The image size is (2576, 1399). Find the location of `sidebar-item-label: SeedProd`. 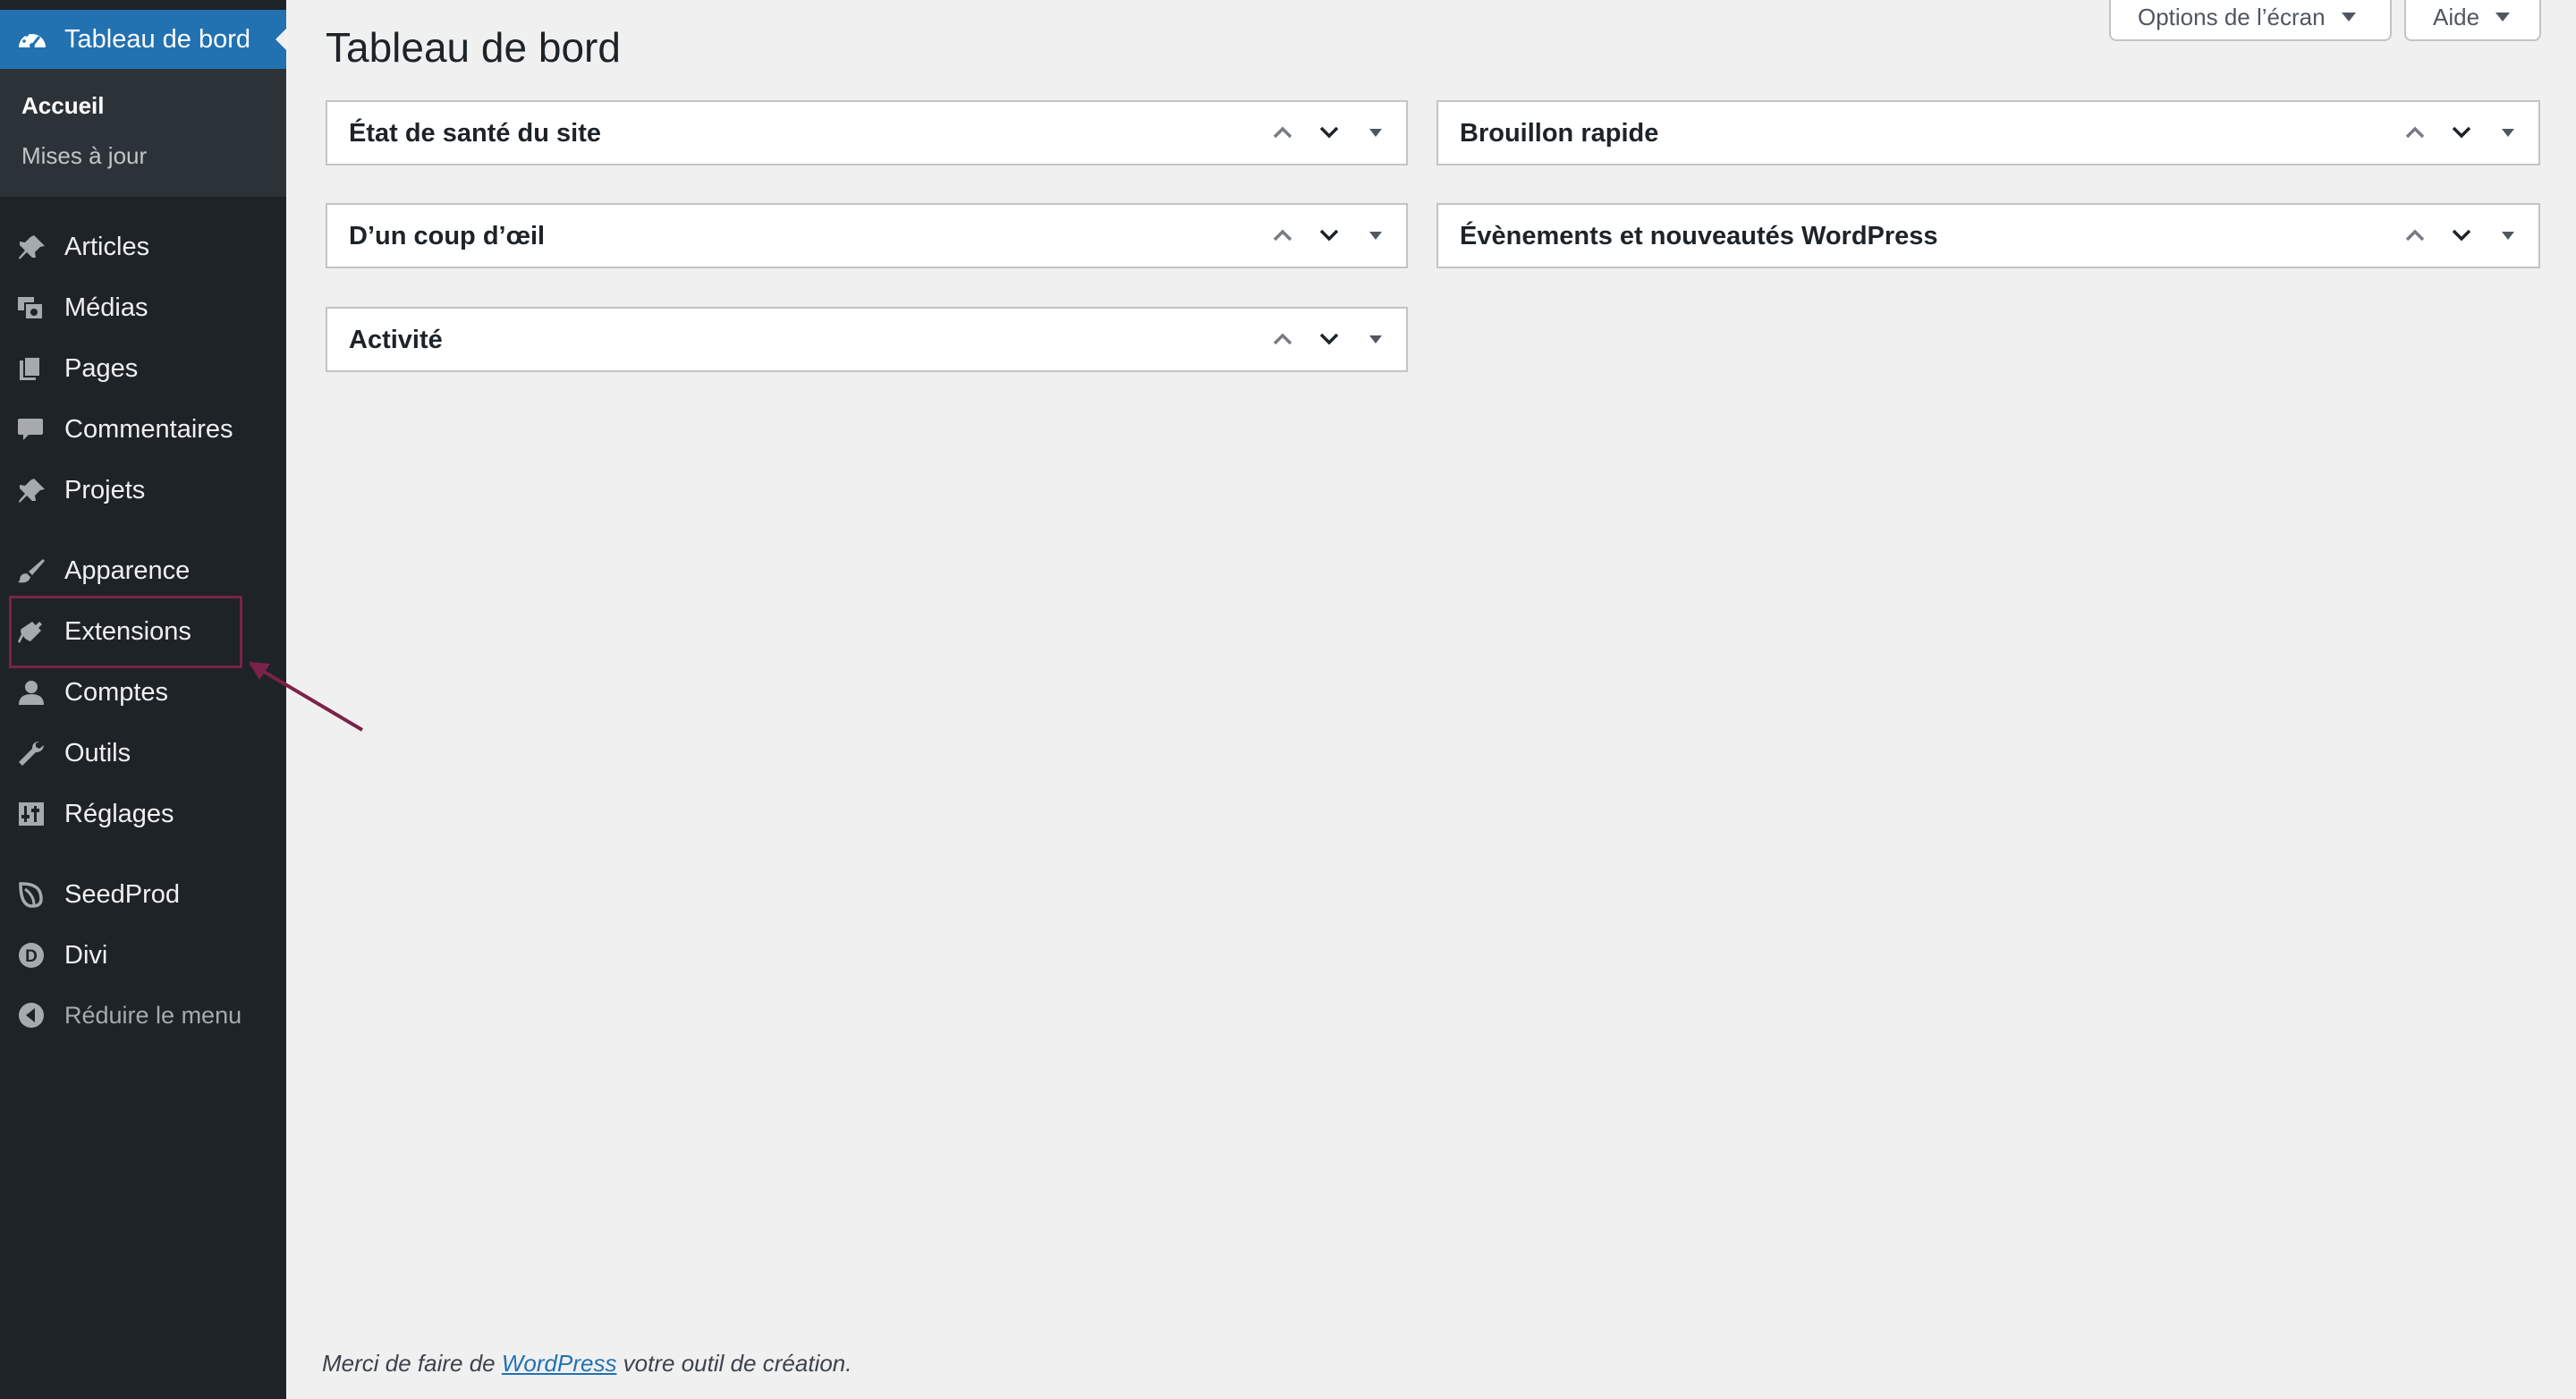

sidebar-item-label: SeedProd is located at coordinates (122, 894).